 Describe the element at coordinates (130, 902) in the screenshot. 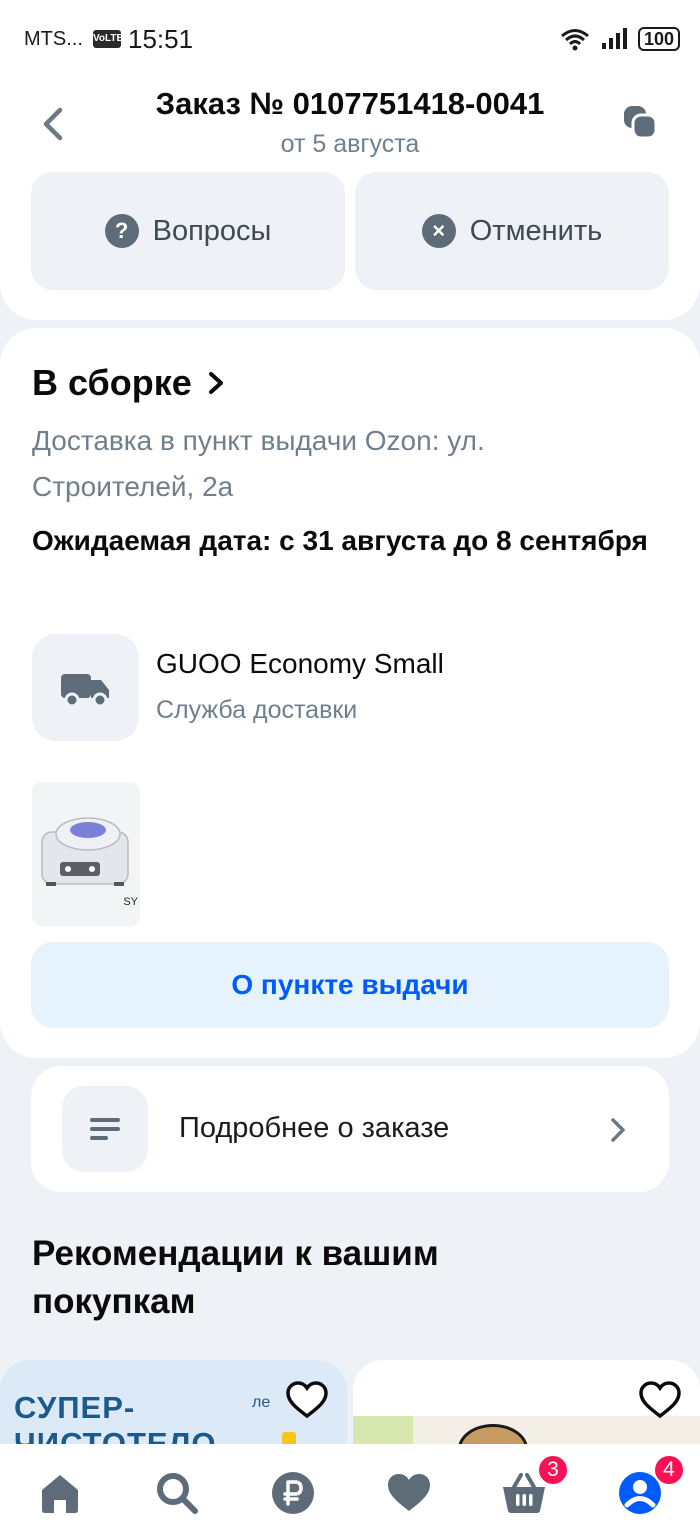

I see `product-image-caption: SY` at that location.